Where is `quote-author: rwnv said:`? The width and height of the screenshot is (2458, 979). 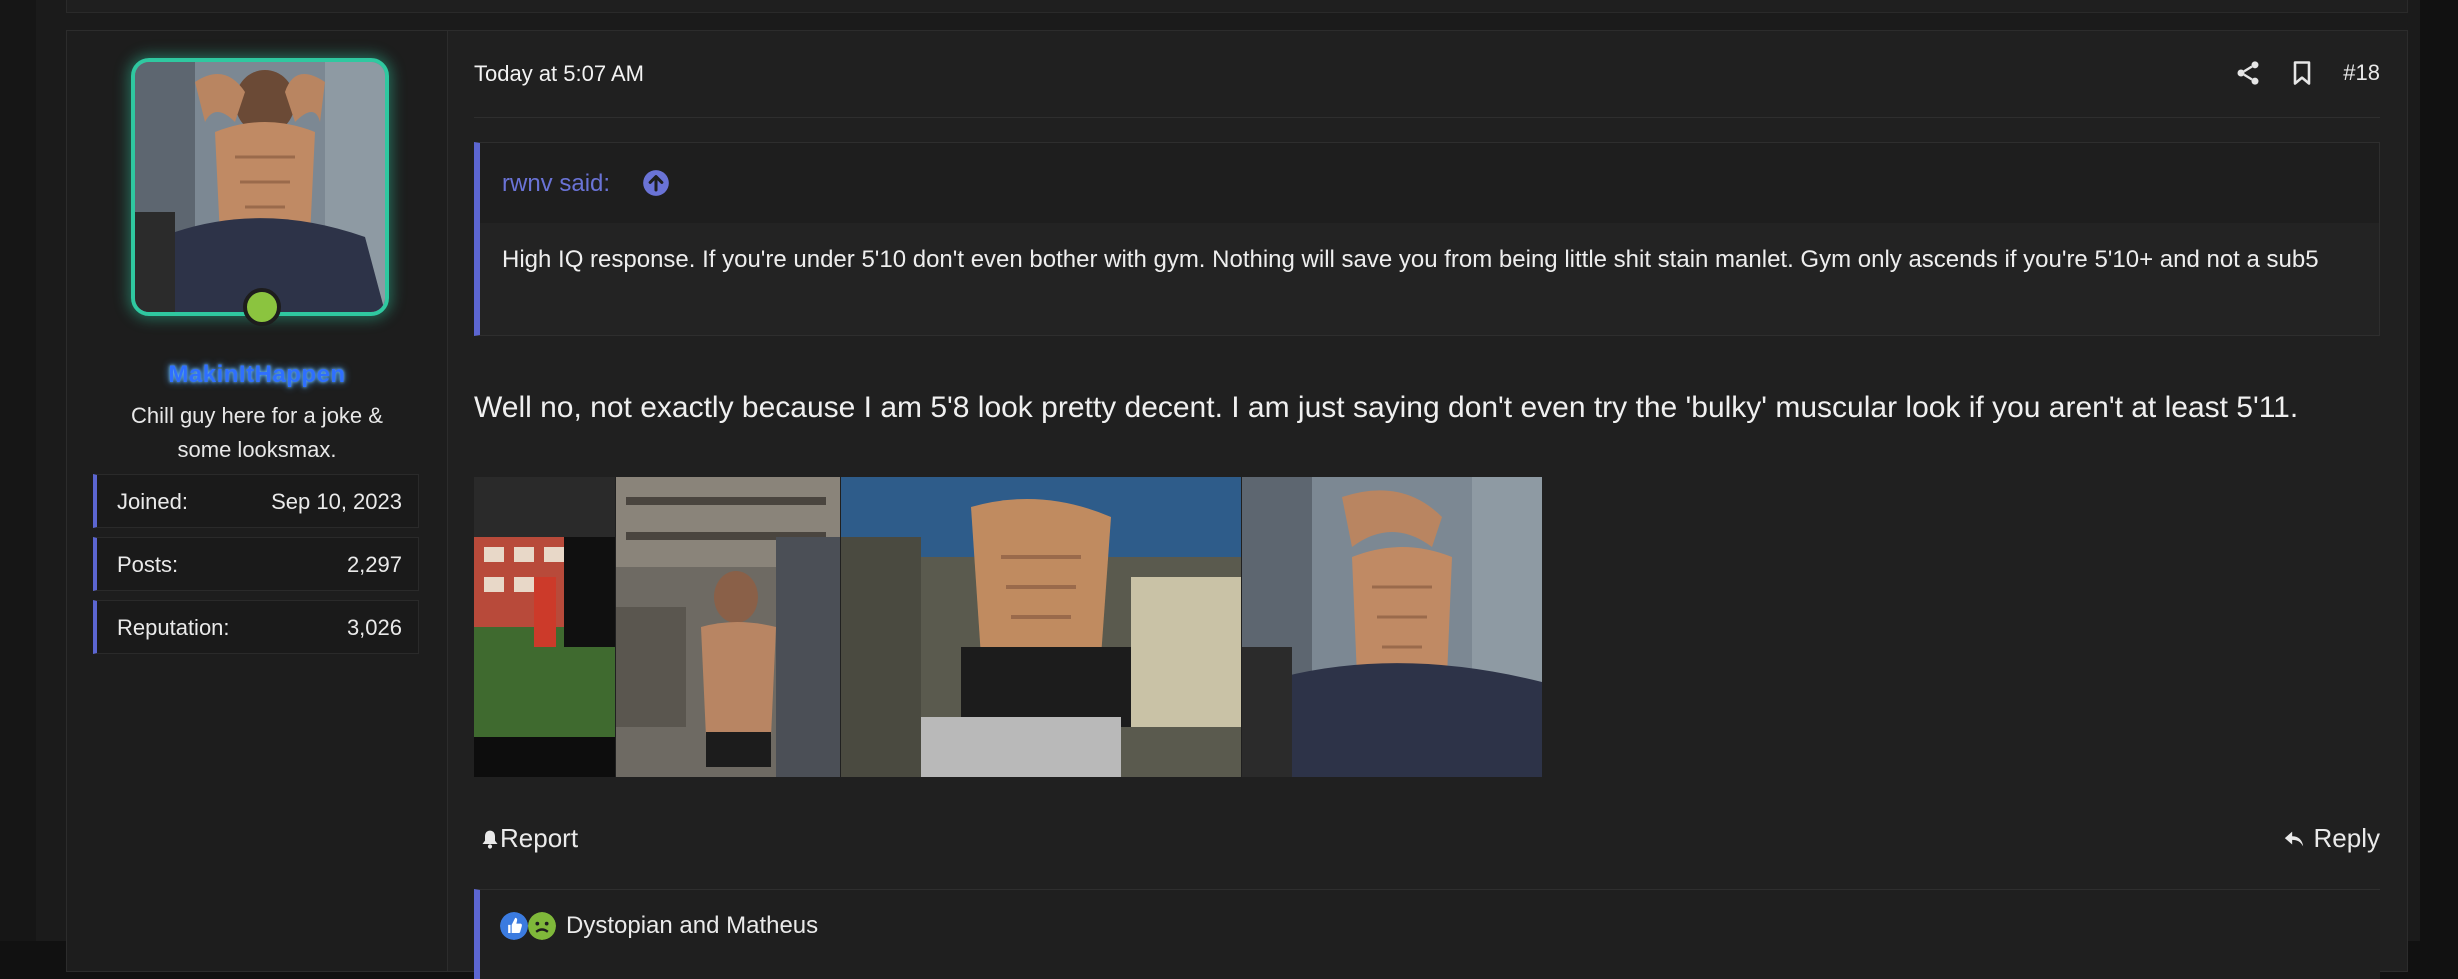
quote-author: rwnv said: is located at coordinates (556, 184).